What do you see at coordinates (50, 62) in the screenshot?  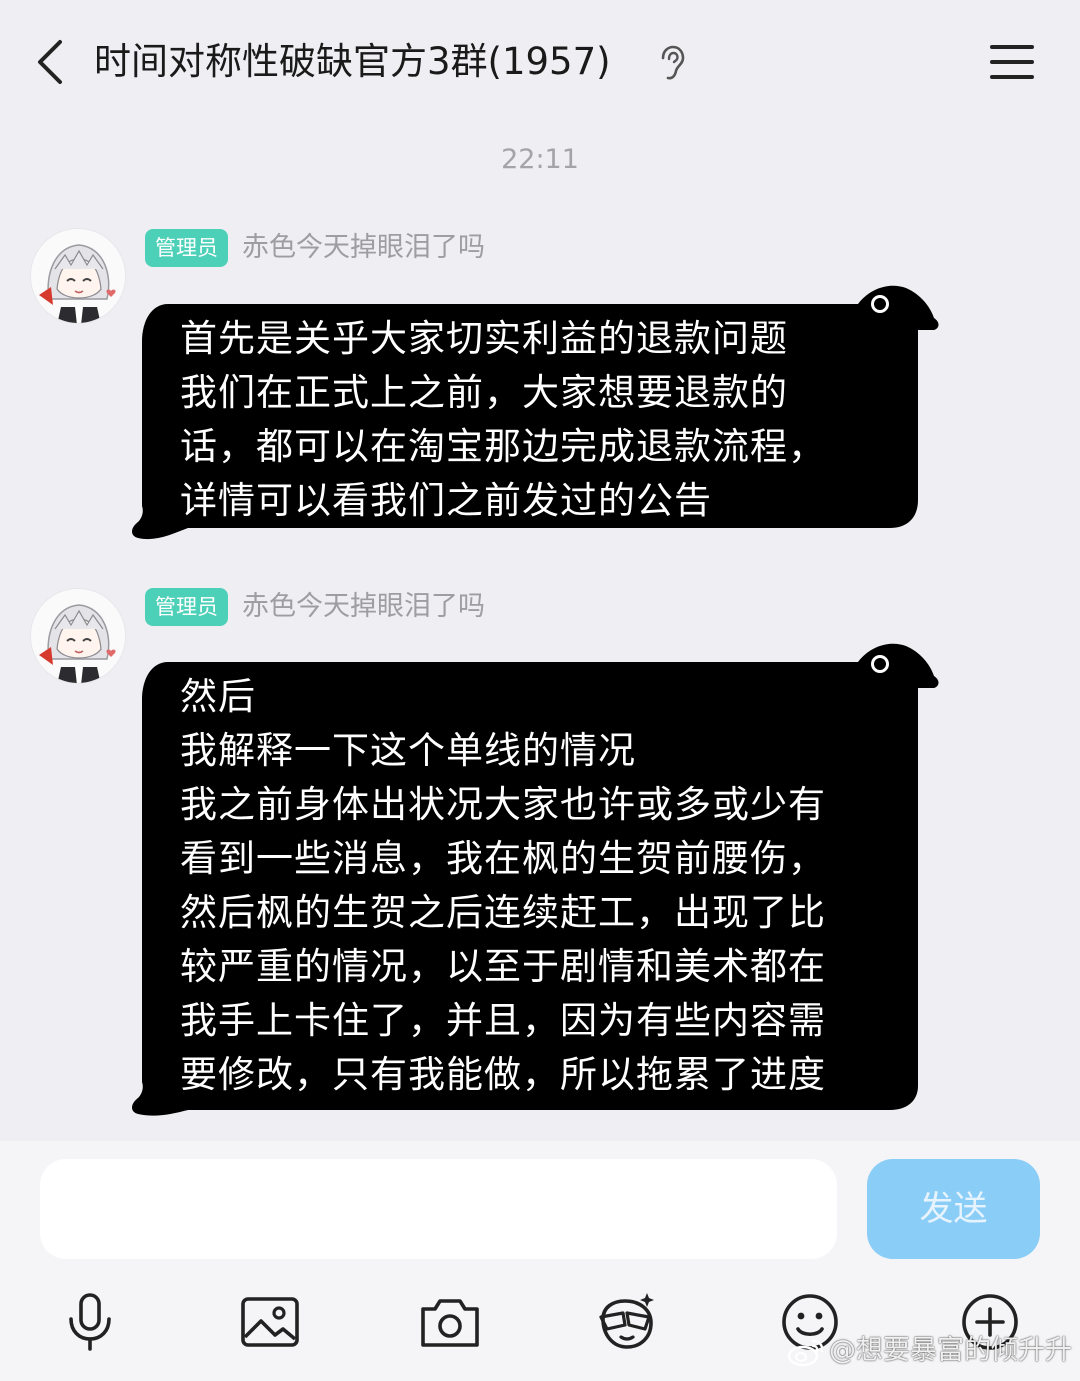 I see `chevron-left-icon` at bounding box center [50, 62].